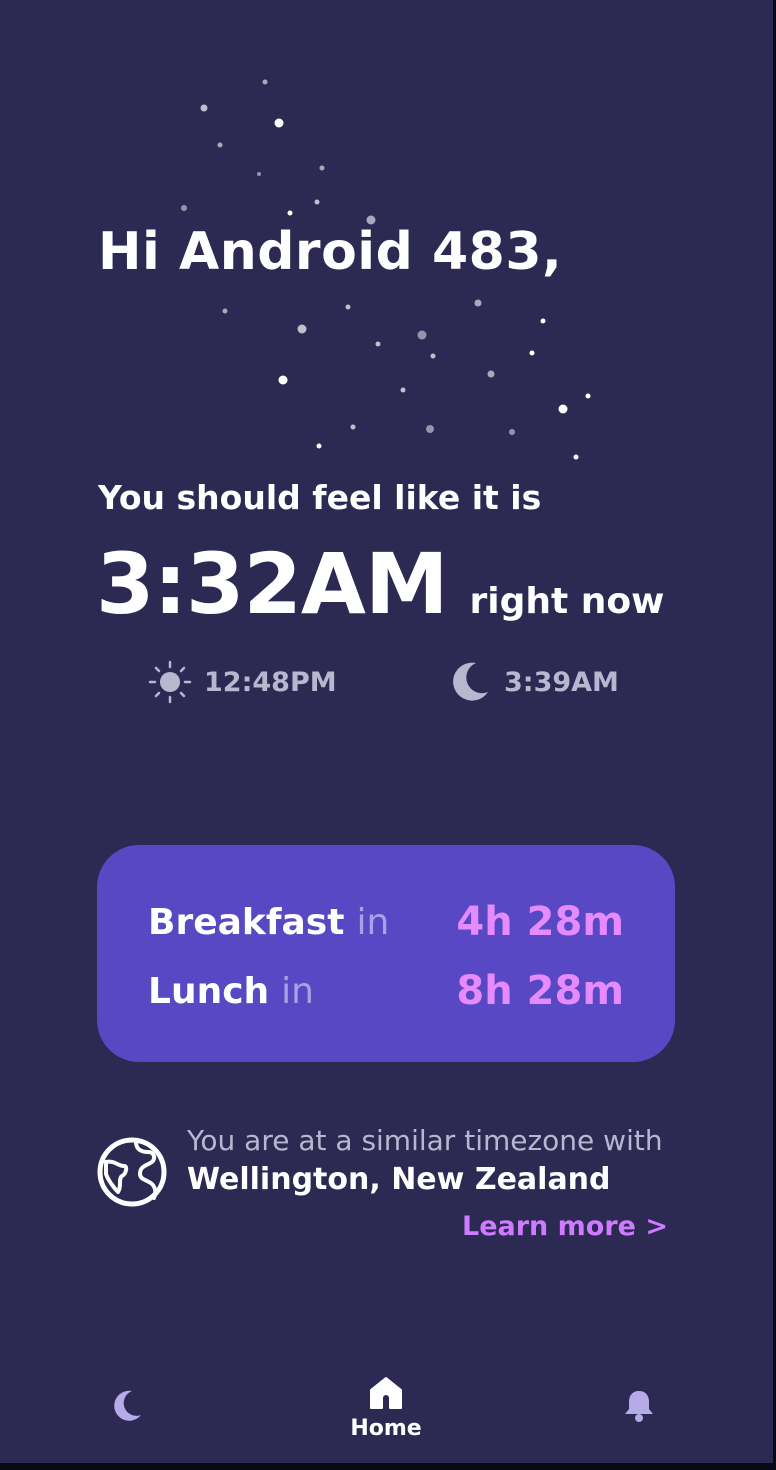  I want to click on meal-countdown: 8h 28m, so click(540, 991).